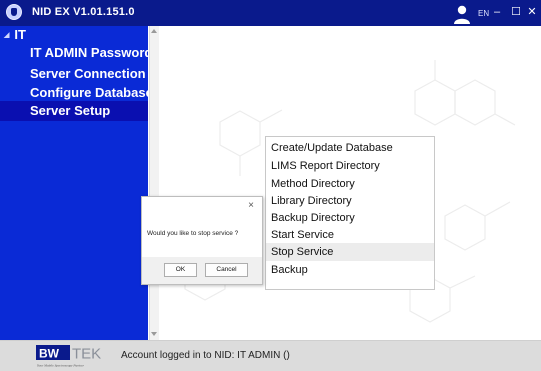 Image resolution: width=541 pixels, height=371 pixels. I want to click on menu-item-backup-directory: Backup Directory, so click(350, 218).